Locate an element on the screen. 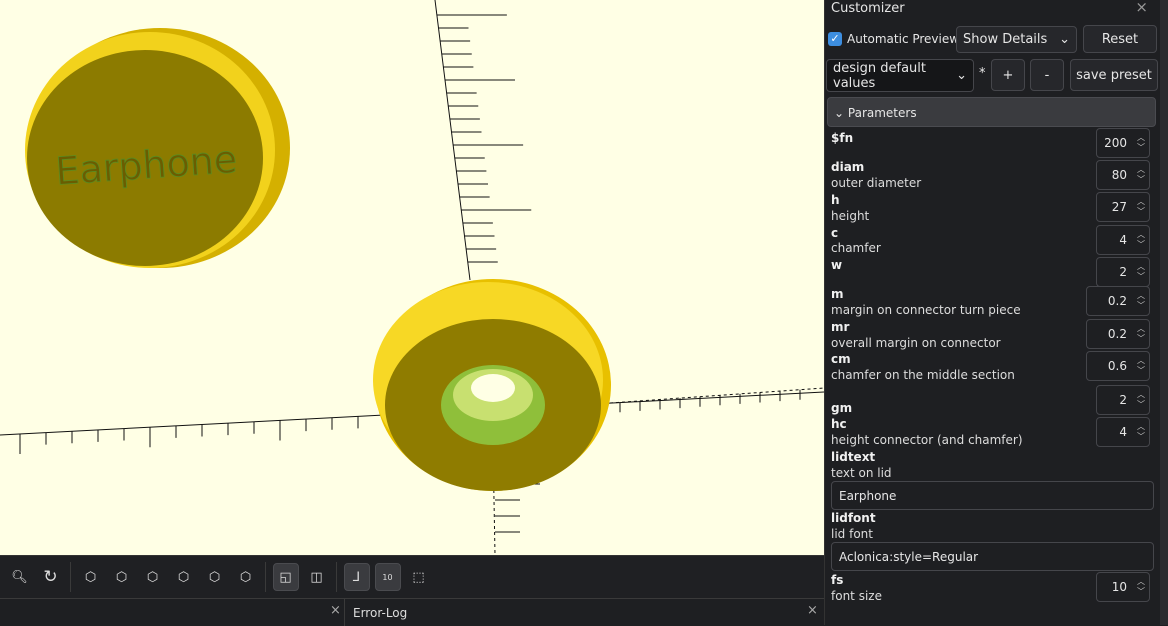 Image resolution: width=1168 pixels, height=626 pixels. view-front-icon: ⬡ is located at coordinates (215, 577).